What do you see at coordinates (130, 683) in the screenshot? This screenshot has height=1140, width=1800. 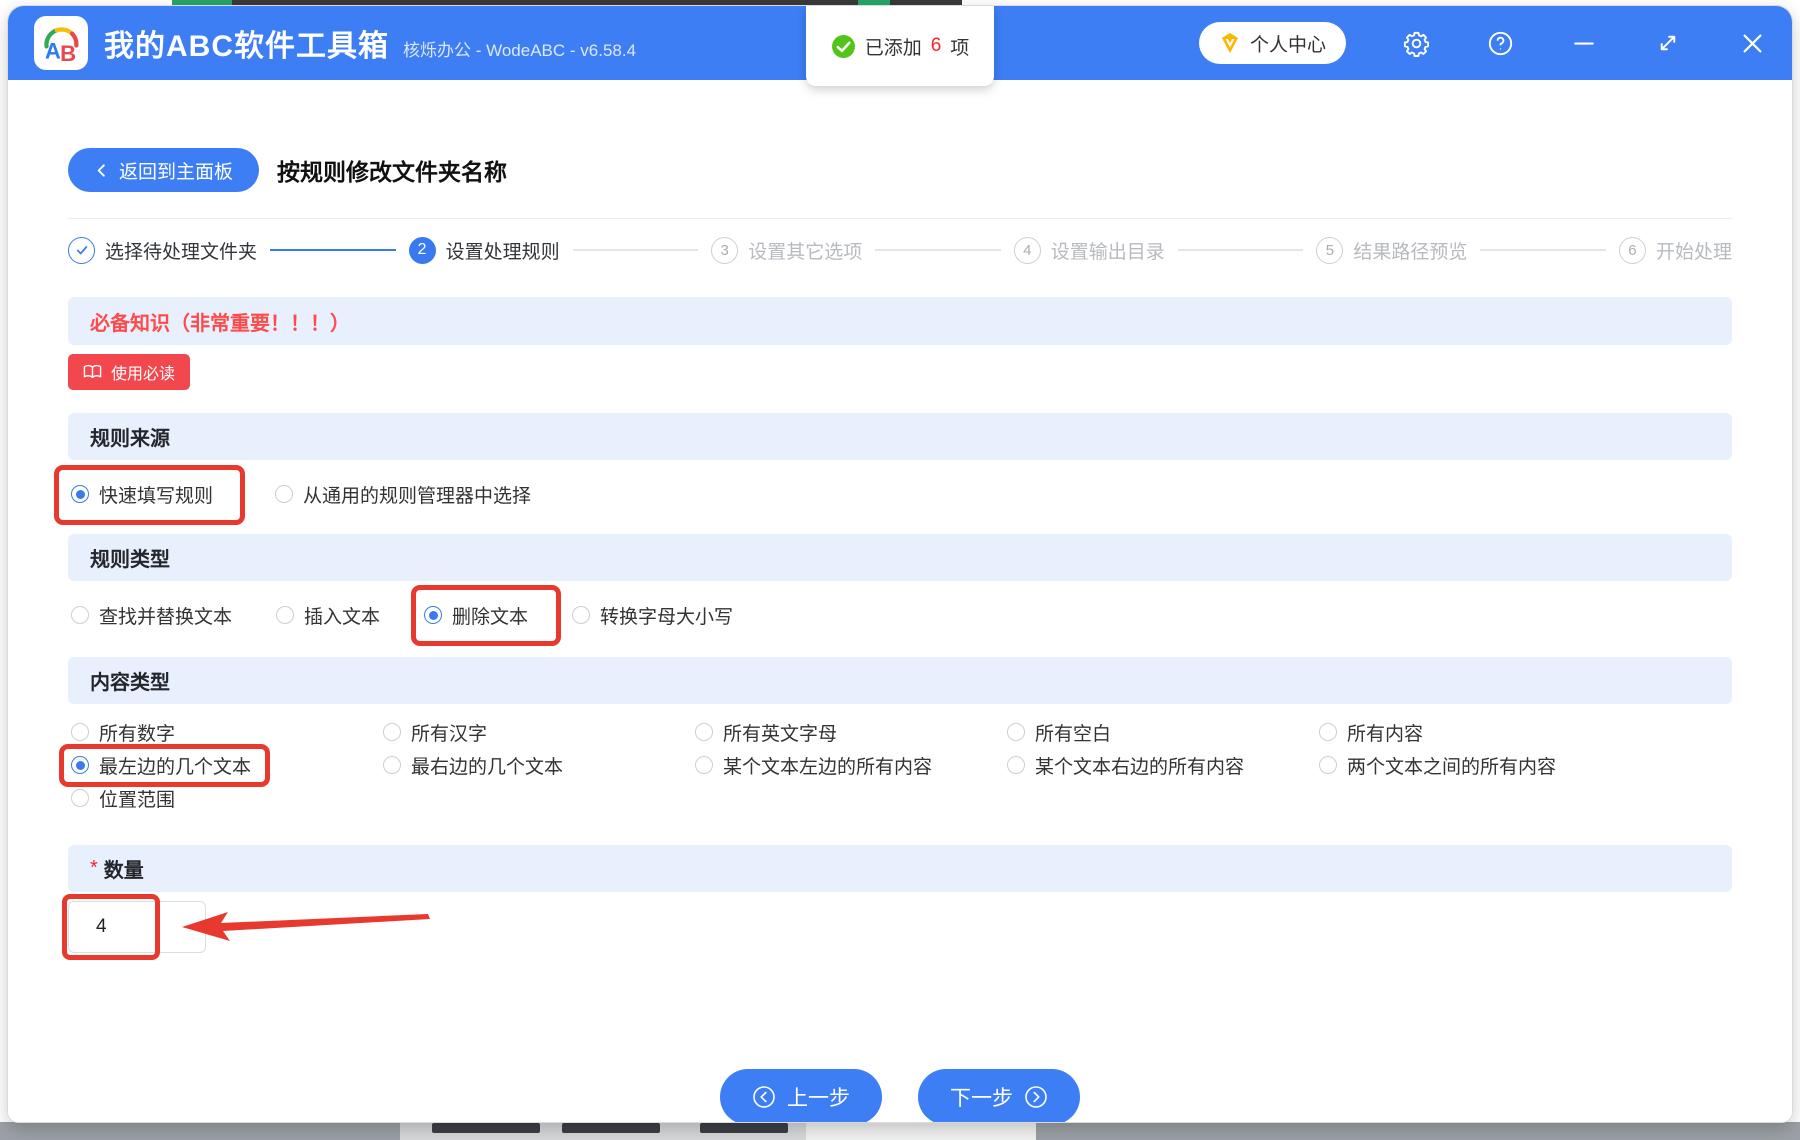 I see `content-type-title: 内容类型` at bounding box center [130, 683].